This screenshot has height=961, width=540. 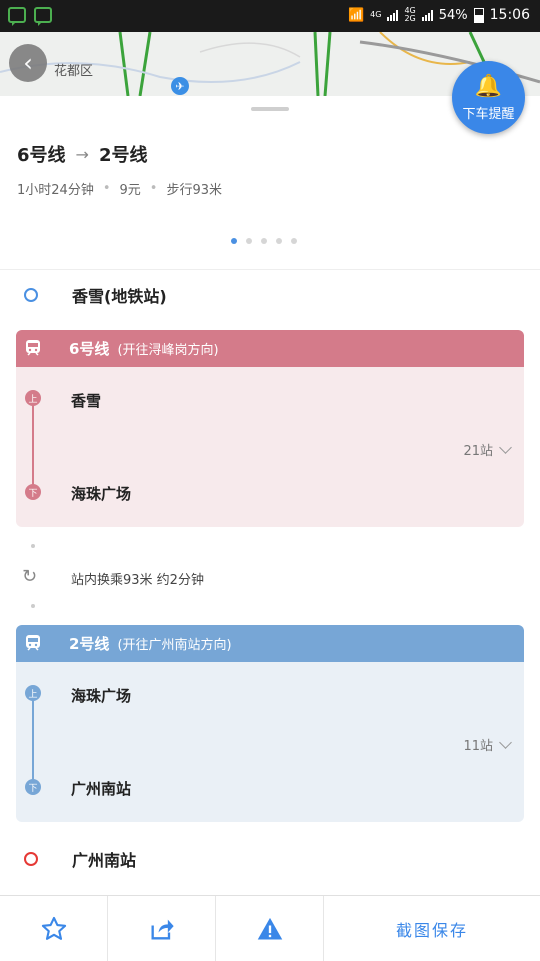 I want to click on route-meta: 1小时24分钟 • 9元 • 步行93米, so click(x=119, y=188).